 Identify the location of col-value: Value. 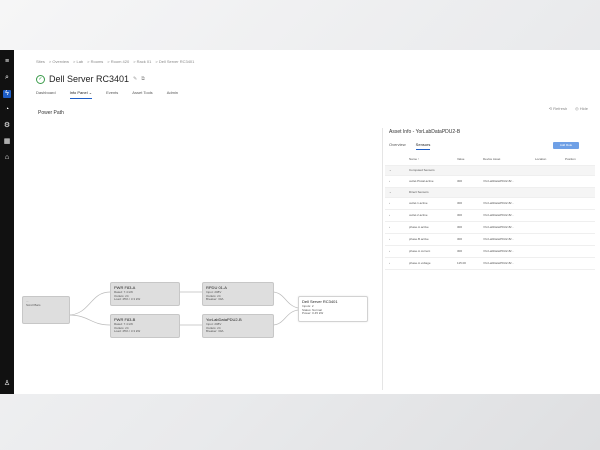
(460, 159).